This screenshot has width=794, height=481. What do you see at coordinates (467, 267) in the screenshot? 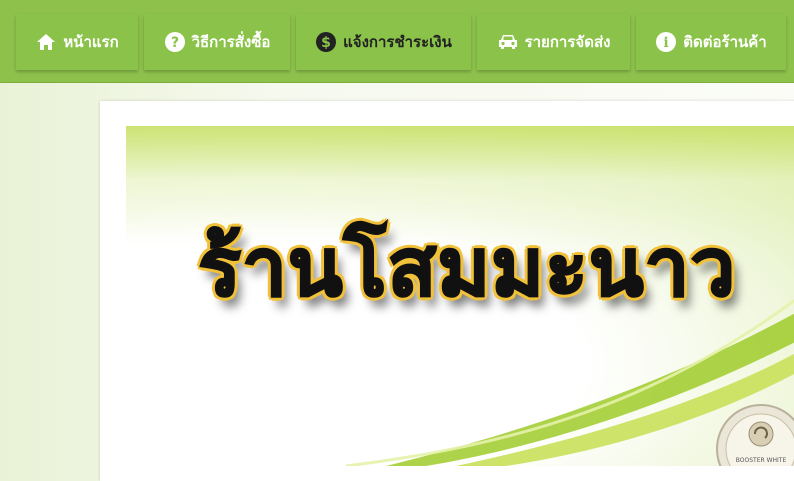
I see `store-title: ร้านโสมมะนาว` at bounding box center [467, 267].